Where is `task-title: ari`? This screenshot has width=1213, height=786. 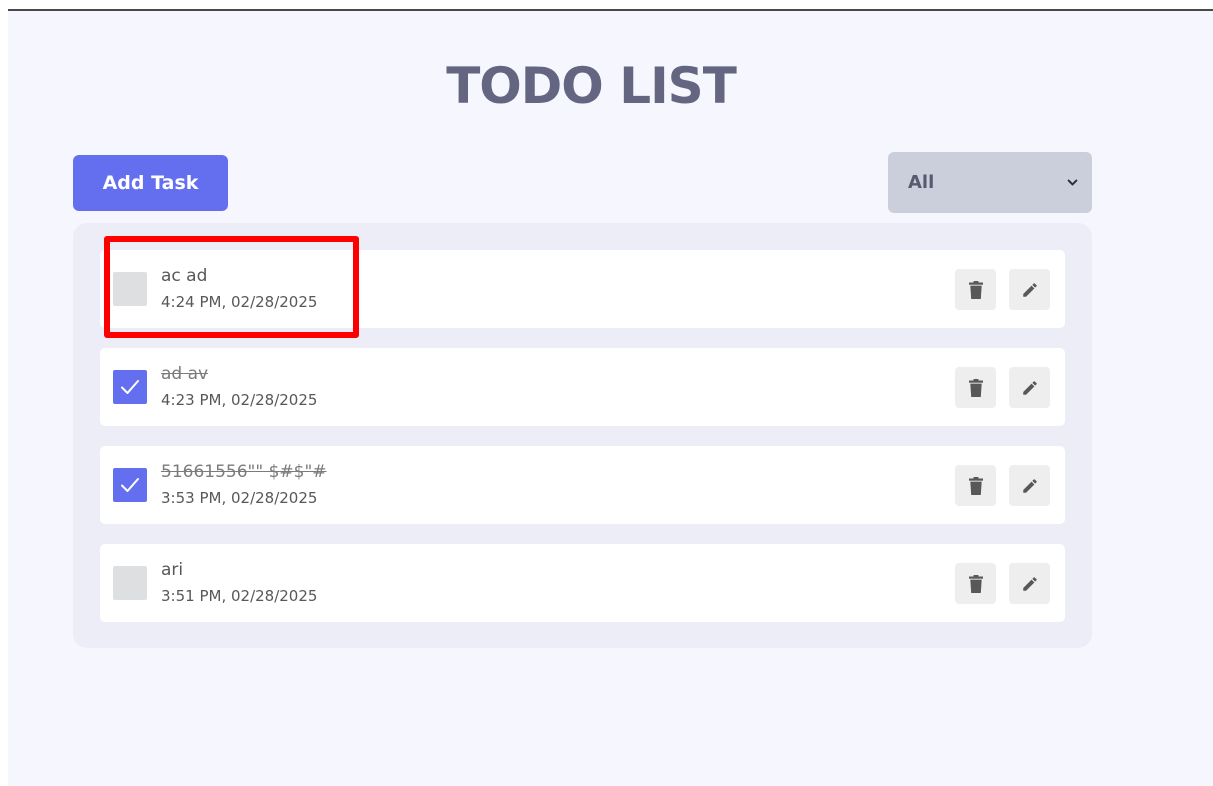 task-title: ari is located at coordinates (172, 570).